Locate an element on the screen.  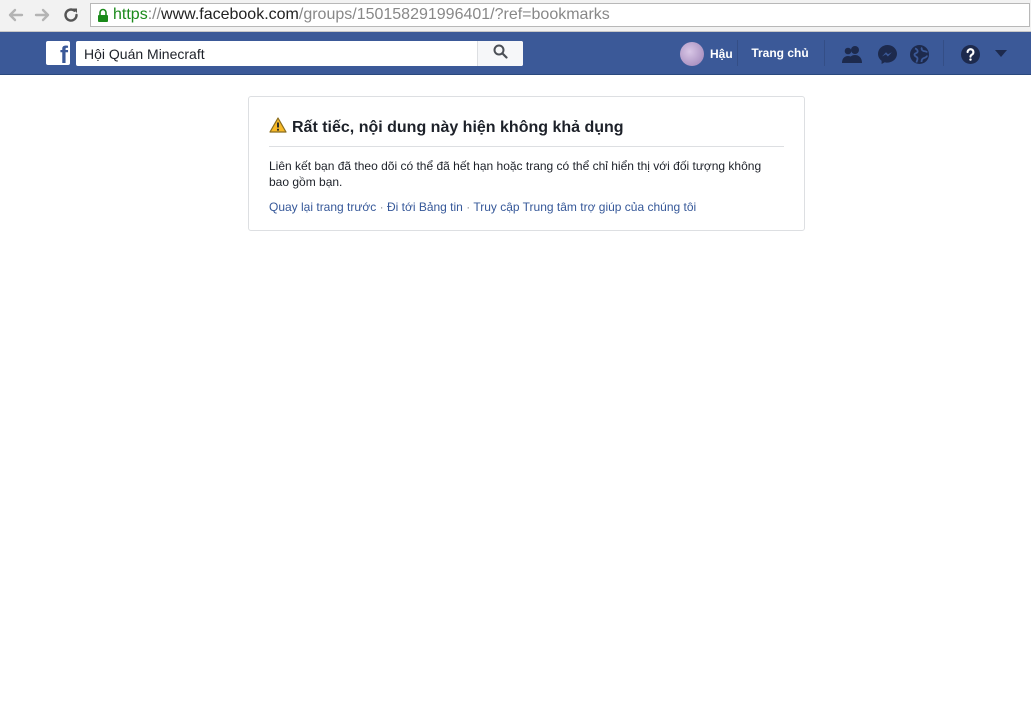
search-button is located at coordinates (500, 53).